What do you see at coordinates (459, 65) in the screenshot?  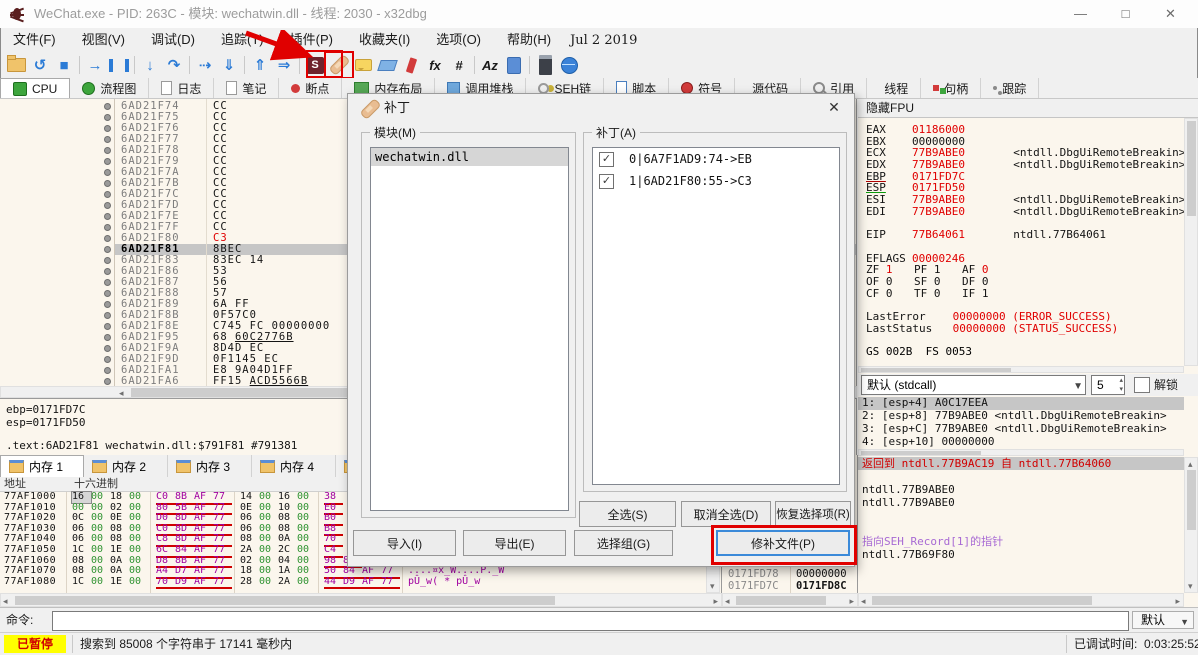 I see `check-hash-icon: #` at bounding box center [459, 65].